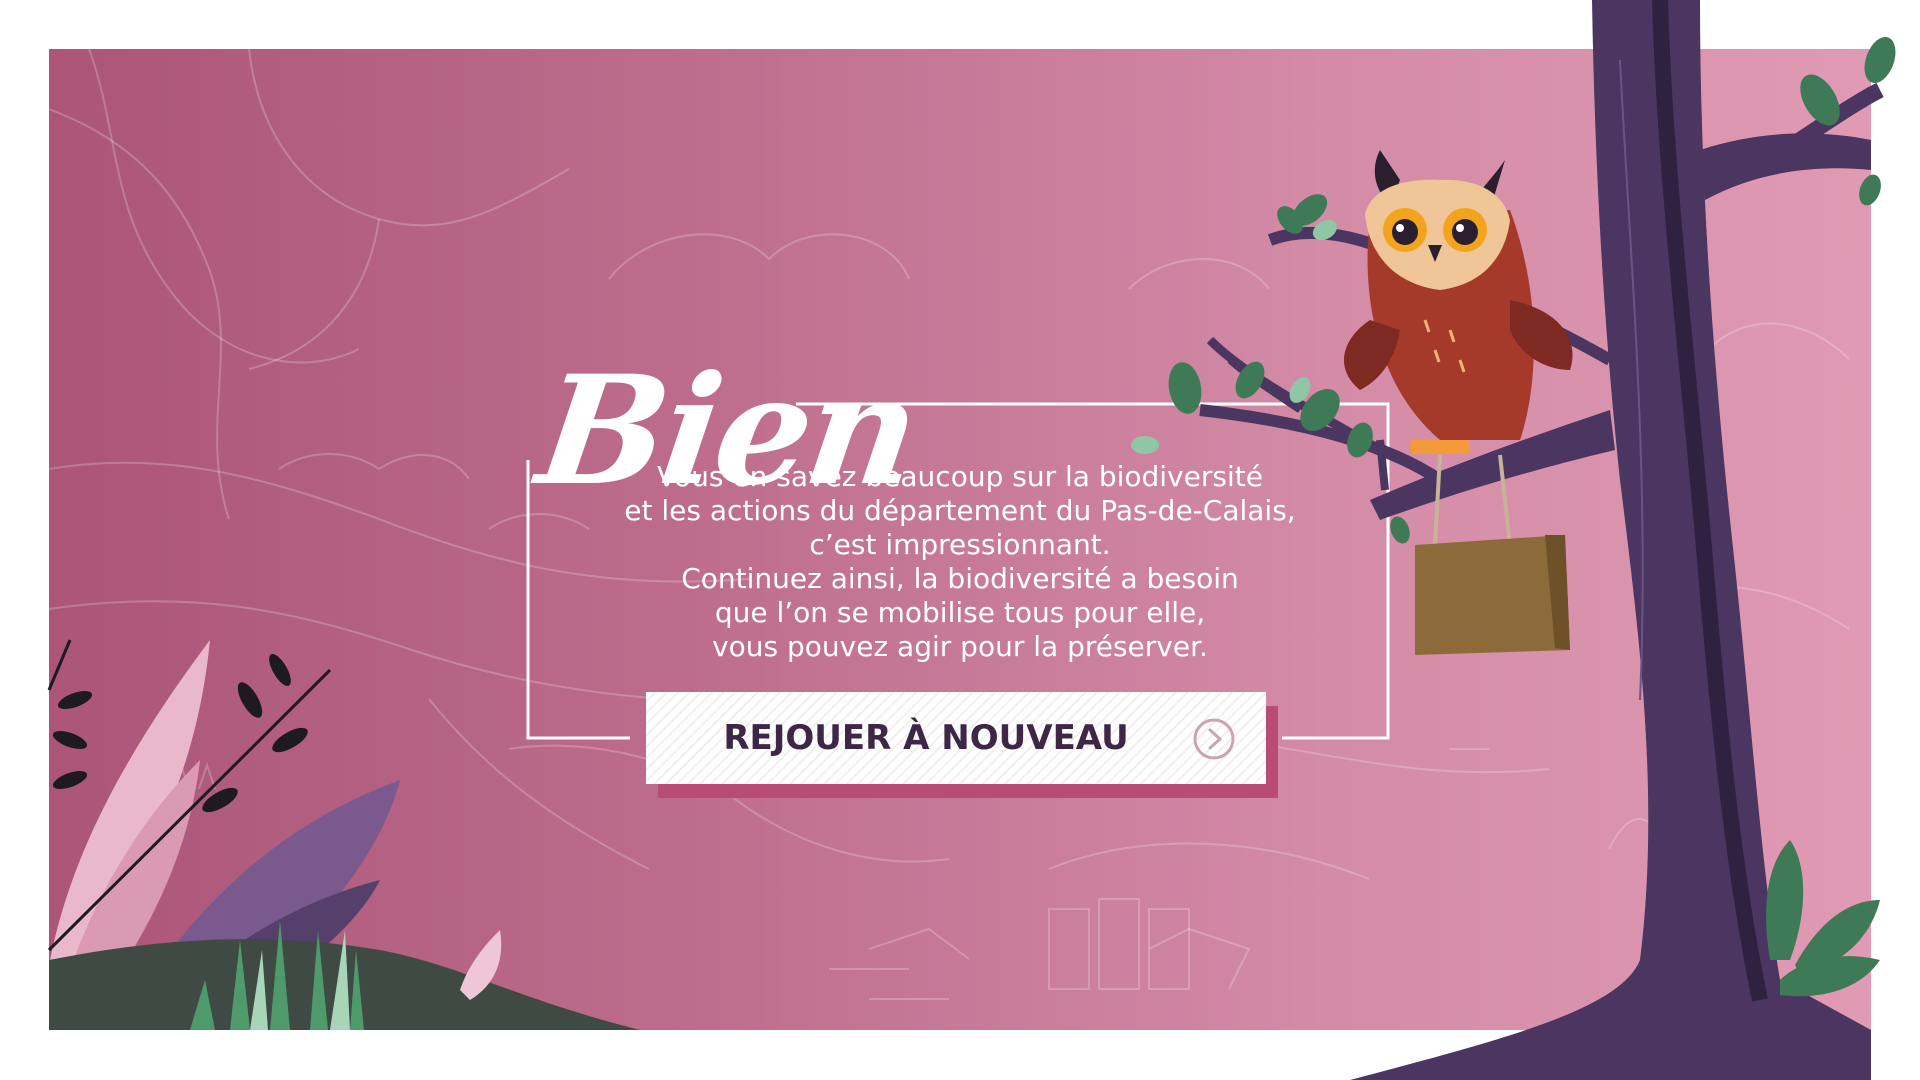 The width and height of the screenshot is (1920, 1080). I want to click on replay-button-face: REJOUER À NOUVEAU, so click(956, 738).